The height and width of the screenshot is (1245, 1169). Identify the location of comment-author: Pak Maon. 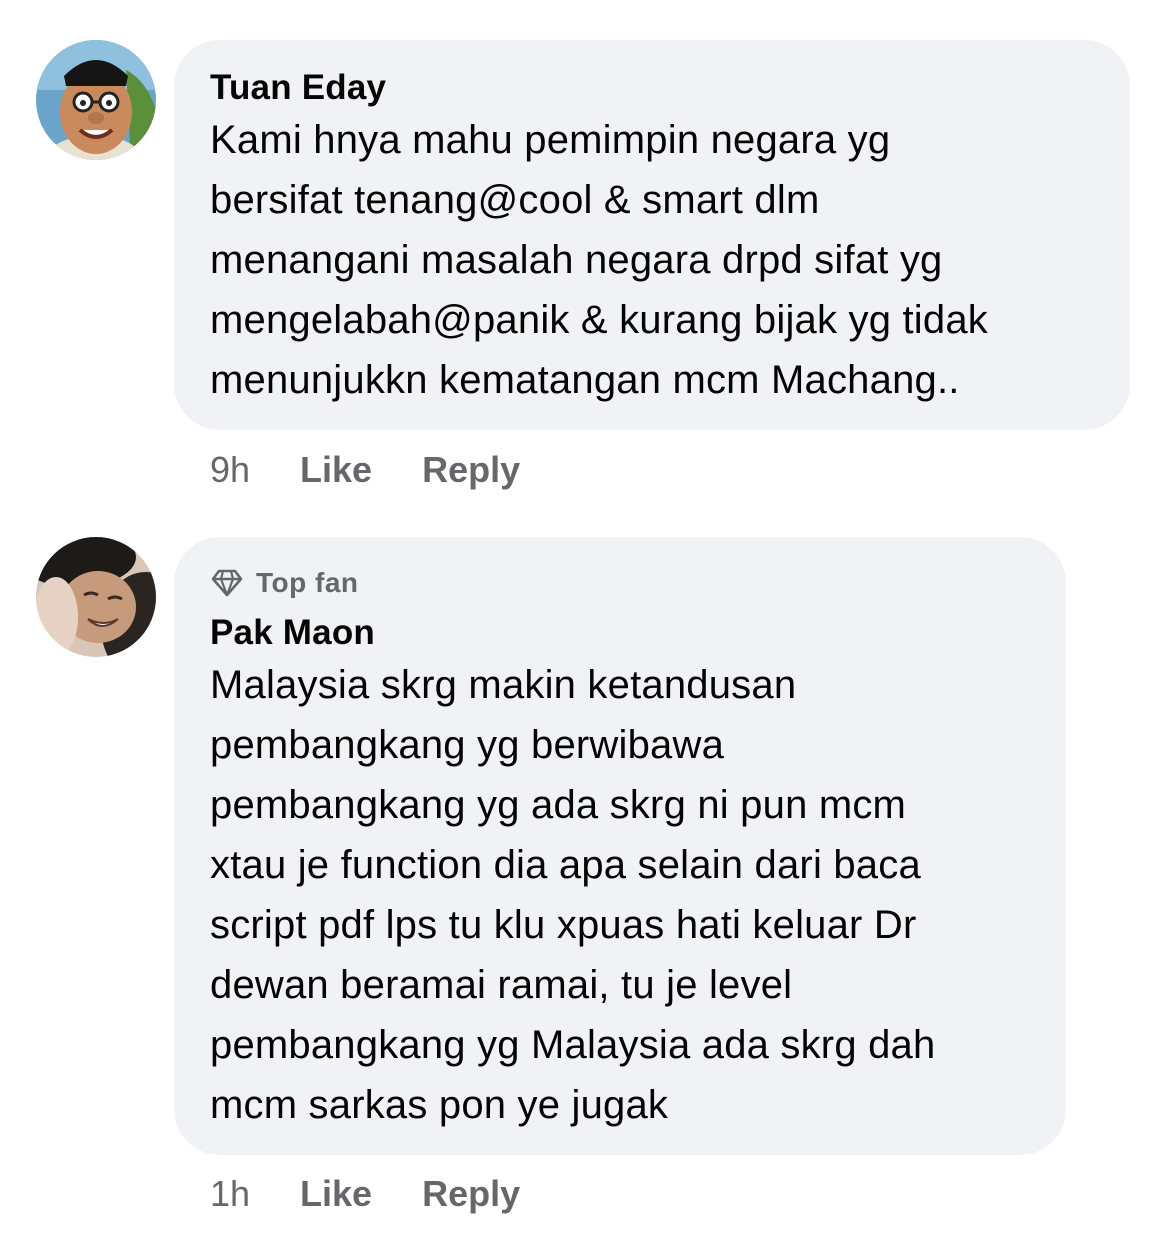
(620, 633).